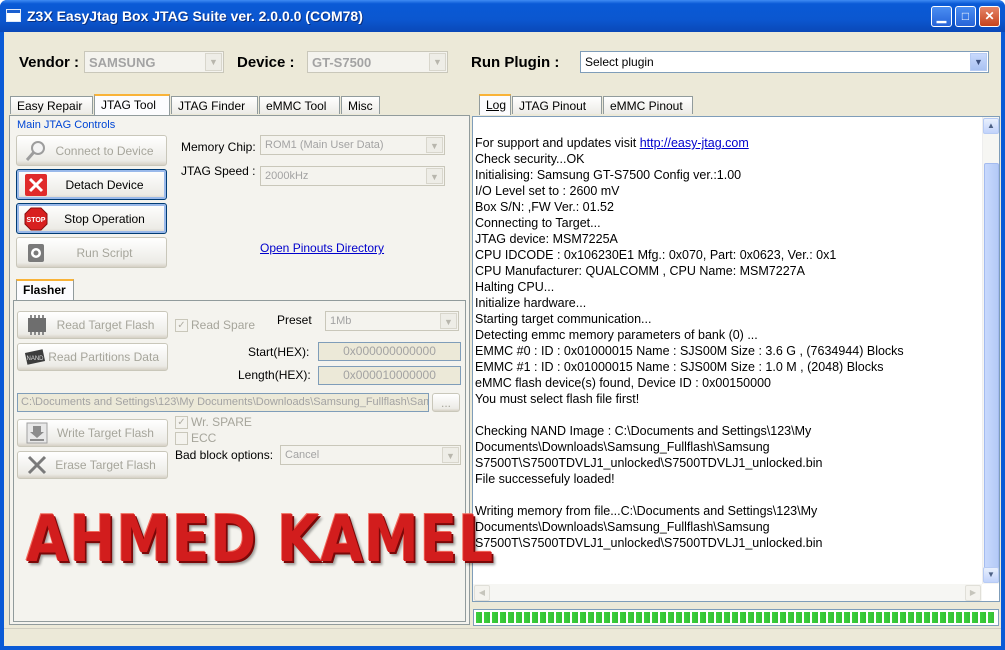 This screenshot has height=650, width=1005. I want to click on tab-flasher: Flasher, so click(45, 289).